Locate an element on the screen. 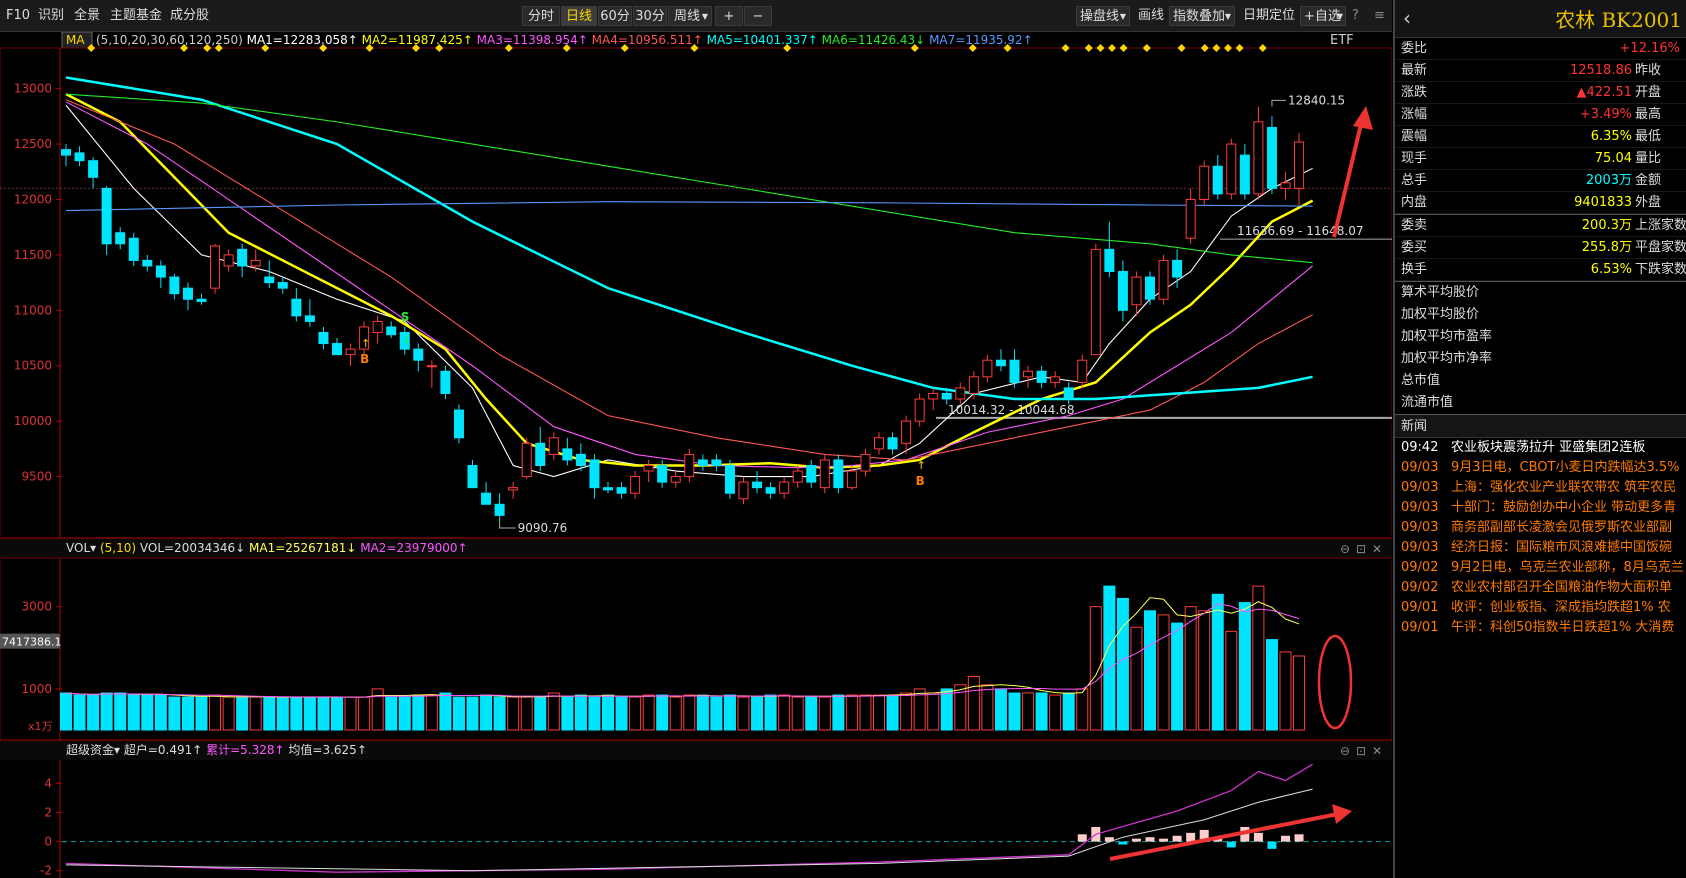 The image size is (1686, 878). watchlist-dropdown: +自选 ▼ is located at coordinates (1323, 16).